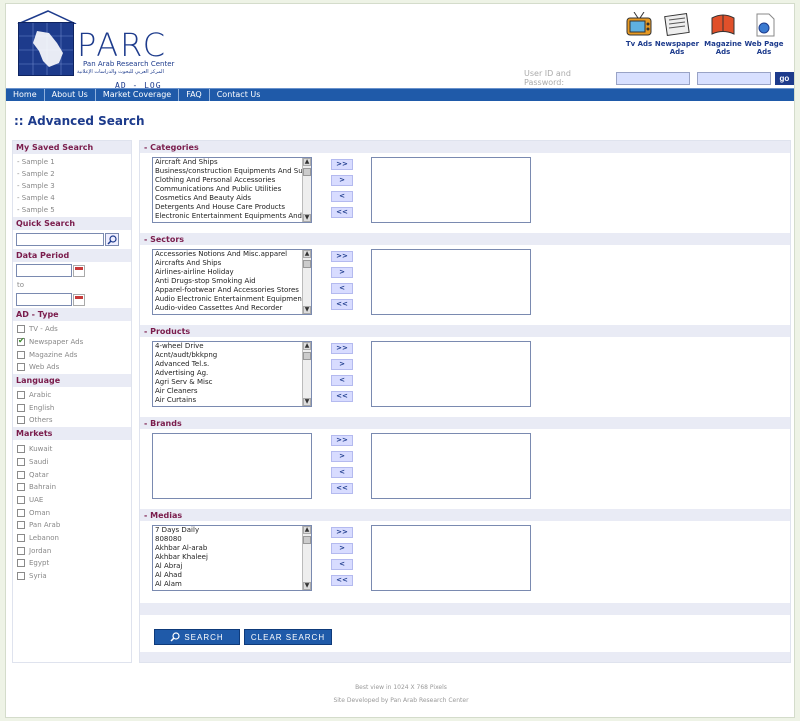  What do you see at coordinates (232, 584) in the screenshot?
I see `list-item: Al Alam` at bounding box center [232, 584].